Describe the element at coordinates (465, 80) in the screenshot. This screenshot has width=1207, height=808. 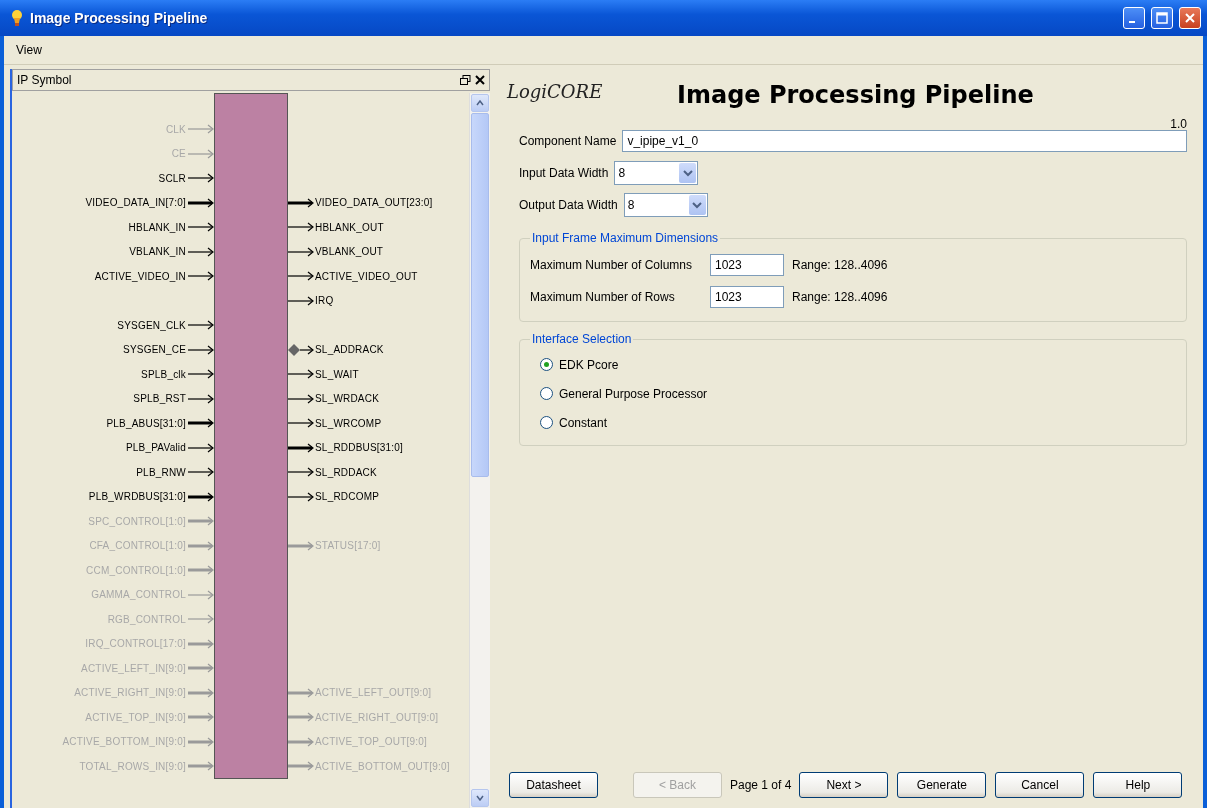
I see `restore-icon` at that location.